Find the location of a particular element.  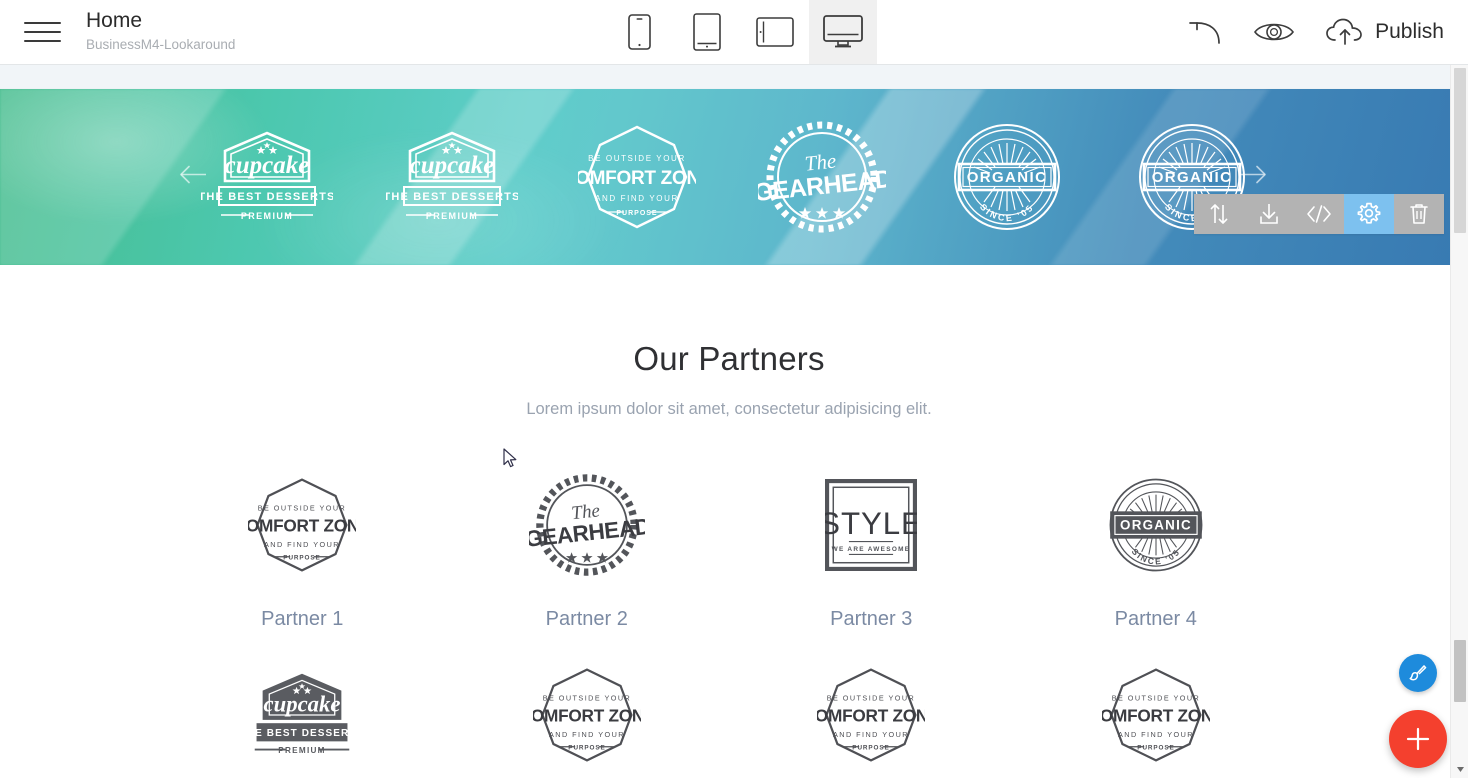

edit-code-button is located at coordinates (1319, 214).